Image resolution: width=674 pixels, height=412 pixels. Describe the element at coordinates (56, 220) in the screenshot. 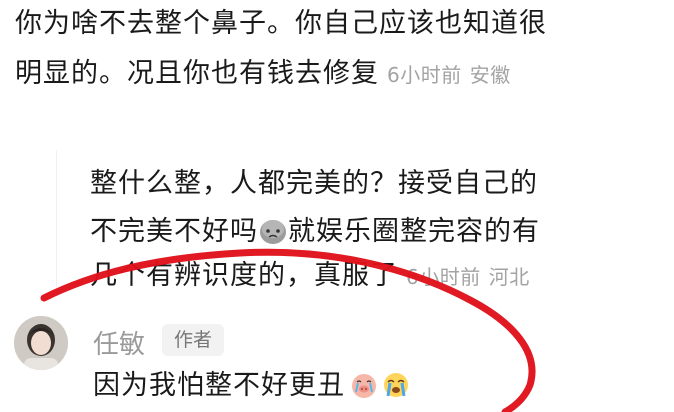

I see `reply-guide-line` at that location.